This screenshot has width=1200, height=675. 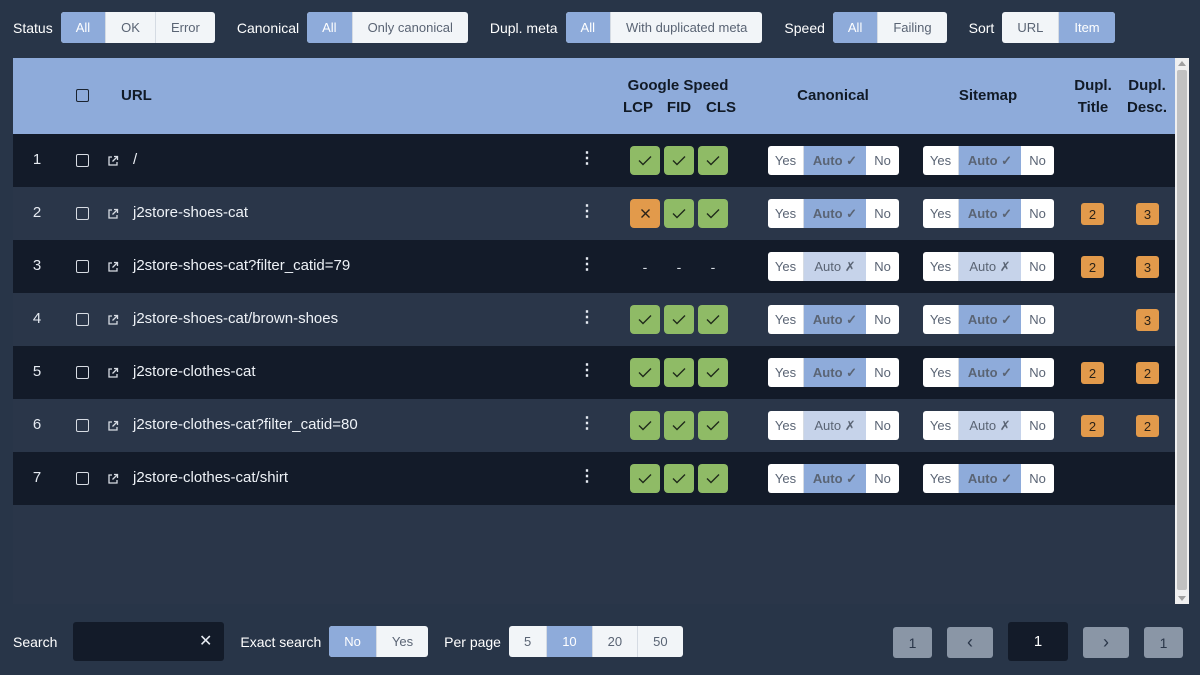 I want to click on filter-option: Item, so click(x=1086, y=27).